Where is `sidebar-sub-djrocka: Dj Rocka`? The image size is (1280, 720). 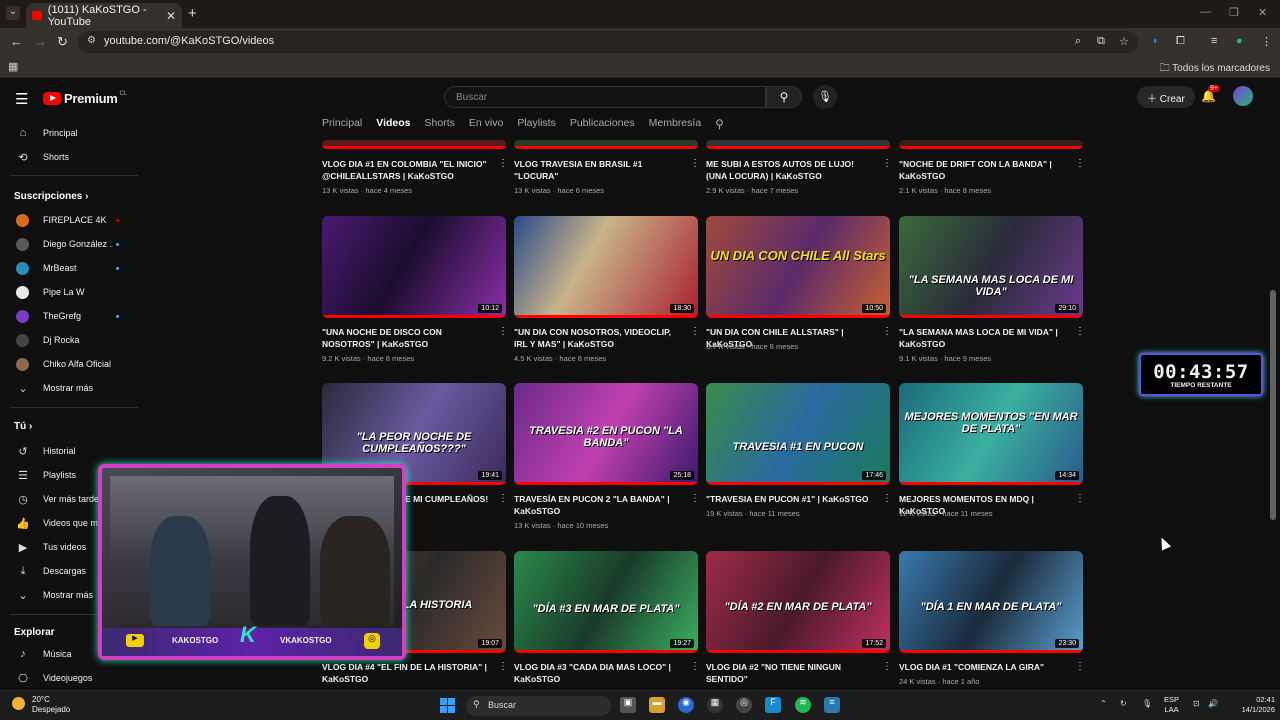 sidebar-sub-djrocka: Dj Rocka is located at coordinates (70, 340).